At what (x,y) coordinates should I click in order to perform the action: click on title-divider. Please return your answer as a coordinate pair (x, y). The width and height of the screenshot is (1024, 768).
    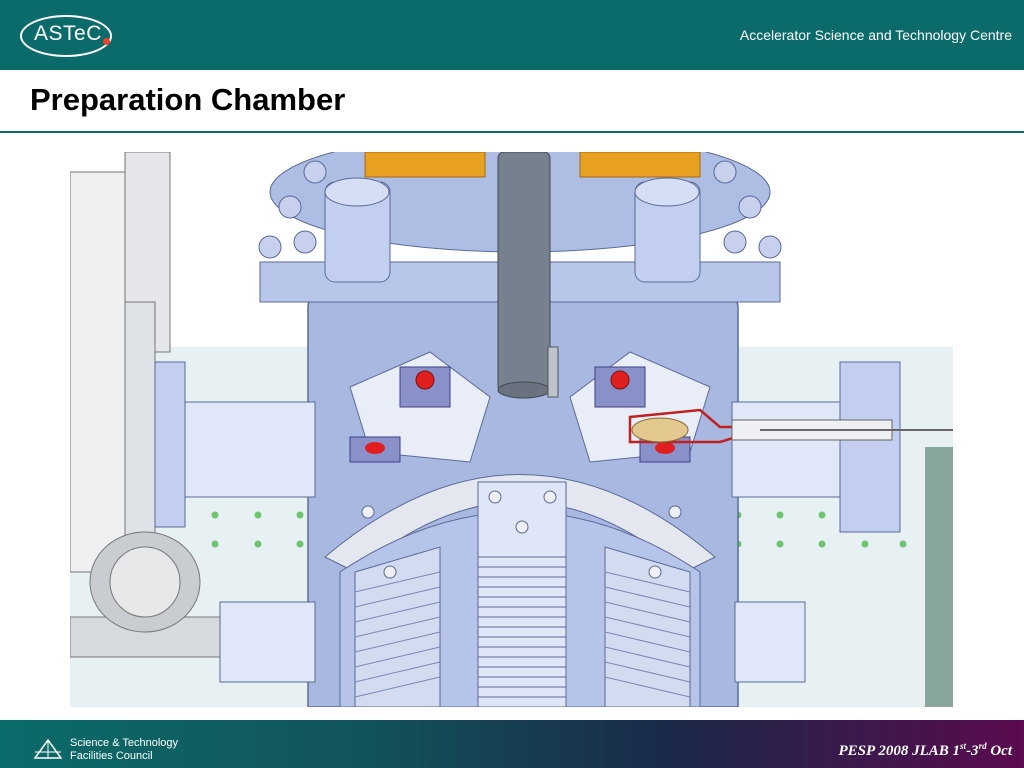
    Looking at the image, I should click on (512, 132).